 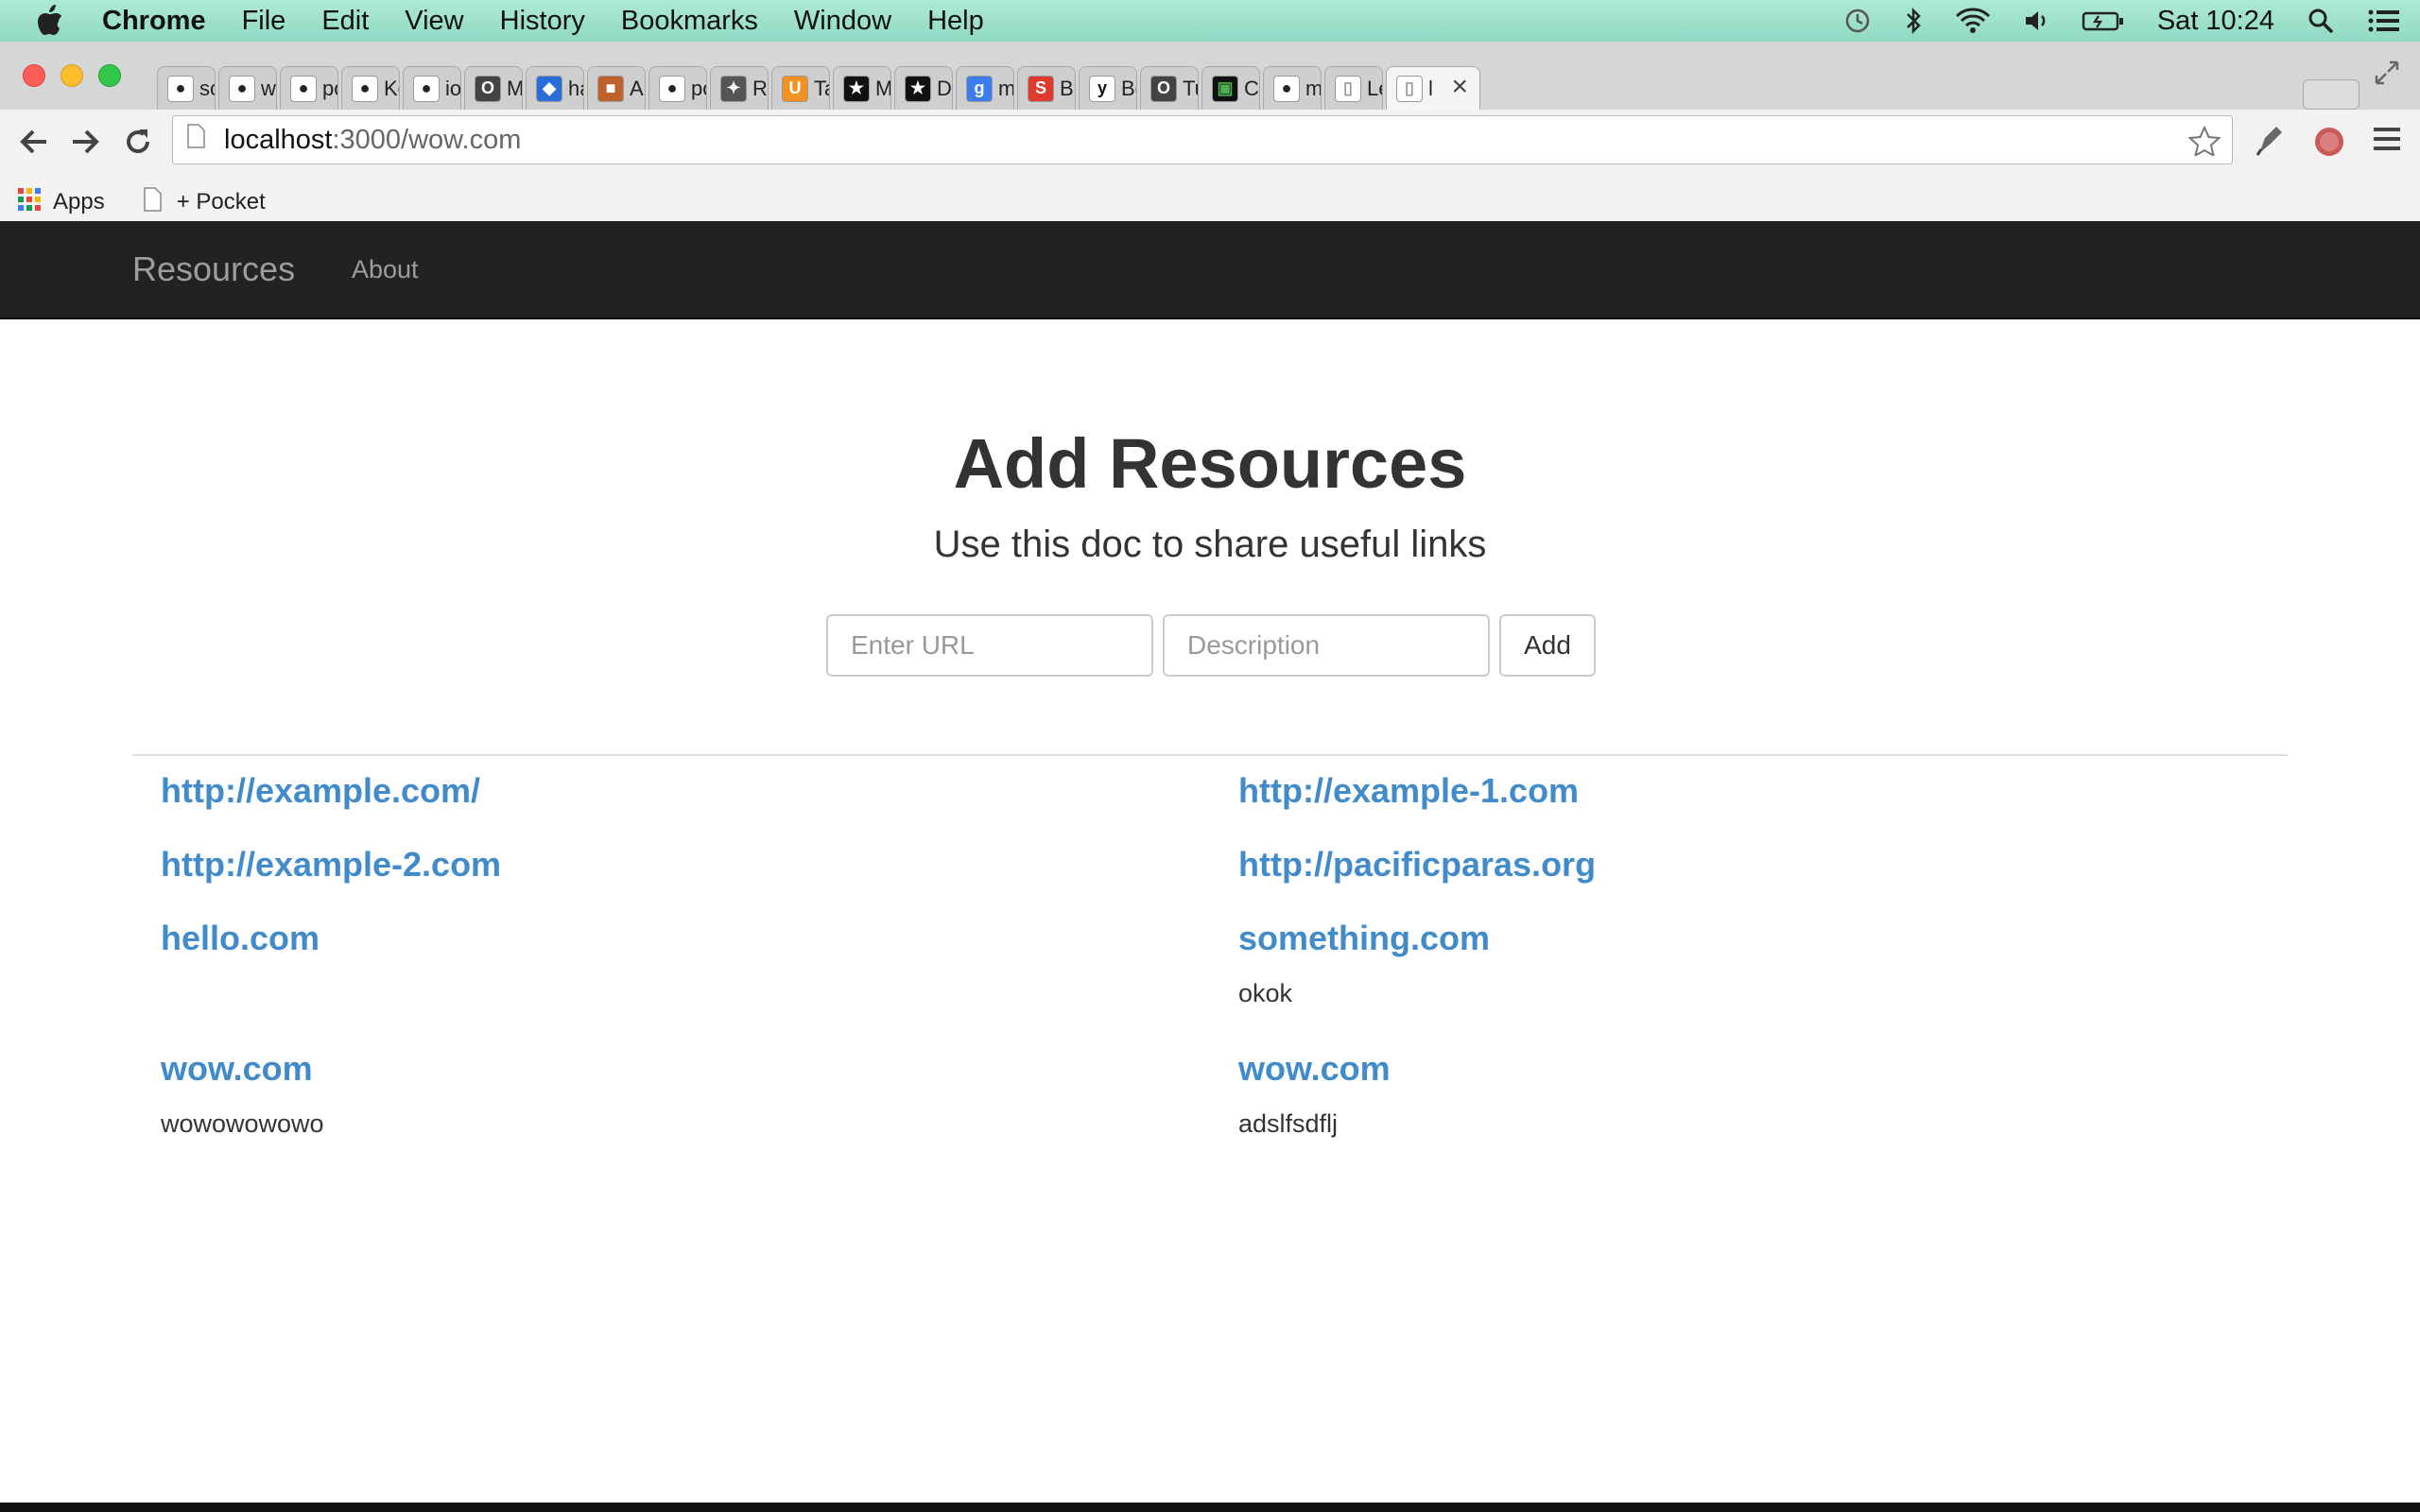 What do you see at coordinates (990, 645) in the screenshot?
I see `url-input` at bounding box center [990, 645].